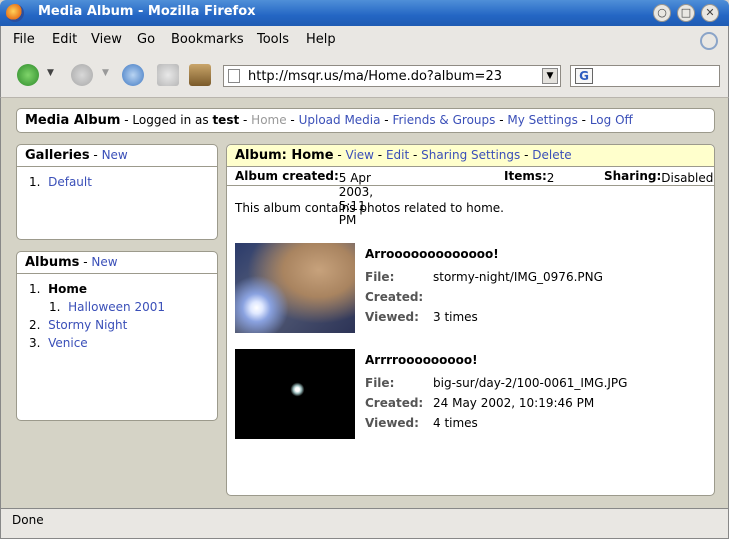 The width and height of the screenshot is (729, 539). What do you see at coordinates (70, 182) in the screenshot?
I see `gallery-link-default: Default` at bounding box center [70, 182].